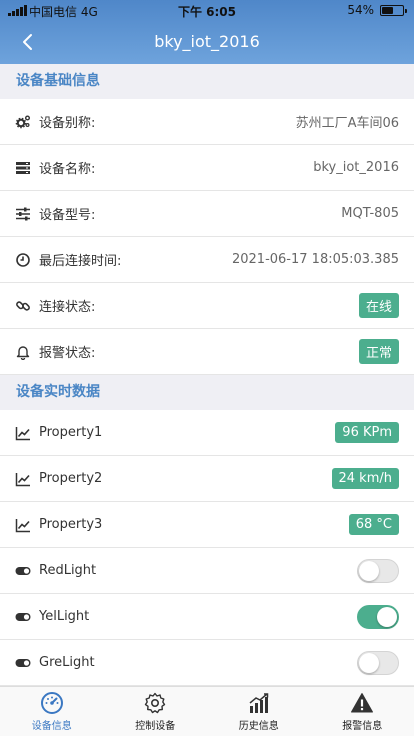 This screenshot has width=414, height=736. What do you see at coordinates (378, 351) in the screenshot?
I see `status-badge: 正常` at bounding box center [378, 351].